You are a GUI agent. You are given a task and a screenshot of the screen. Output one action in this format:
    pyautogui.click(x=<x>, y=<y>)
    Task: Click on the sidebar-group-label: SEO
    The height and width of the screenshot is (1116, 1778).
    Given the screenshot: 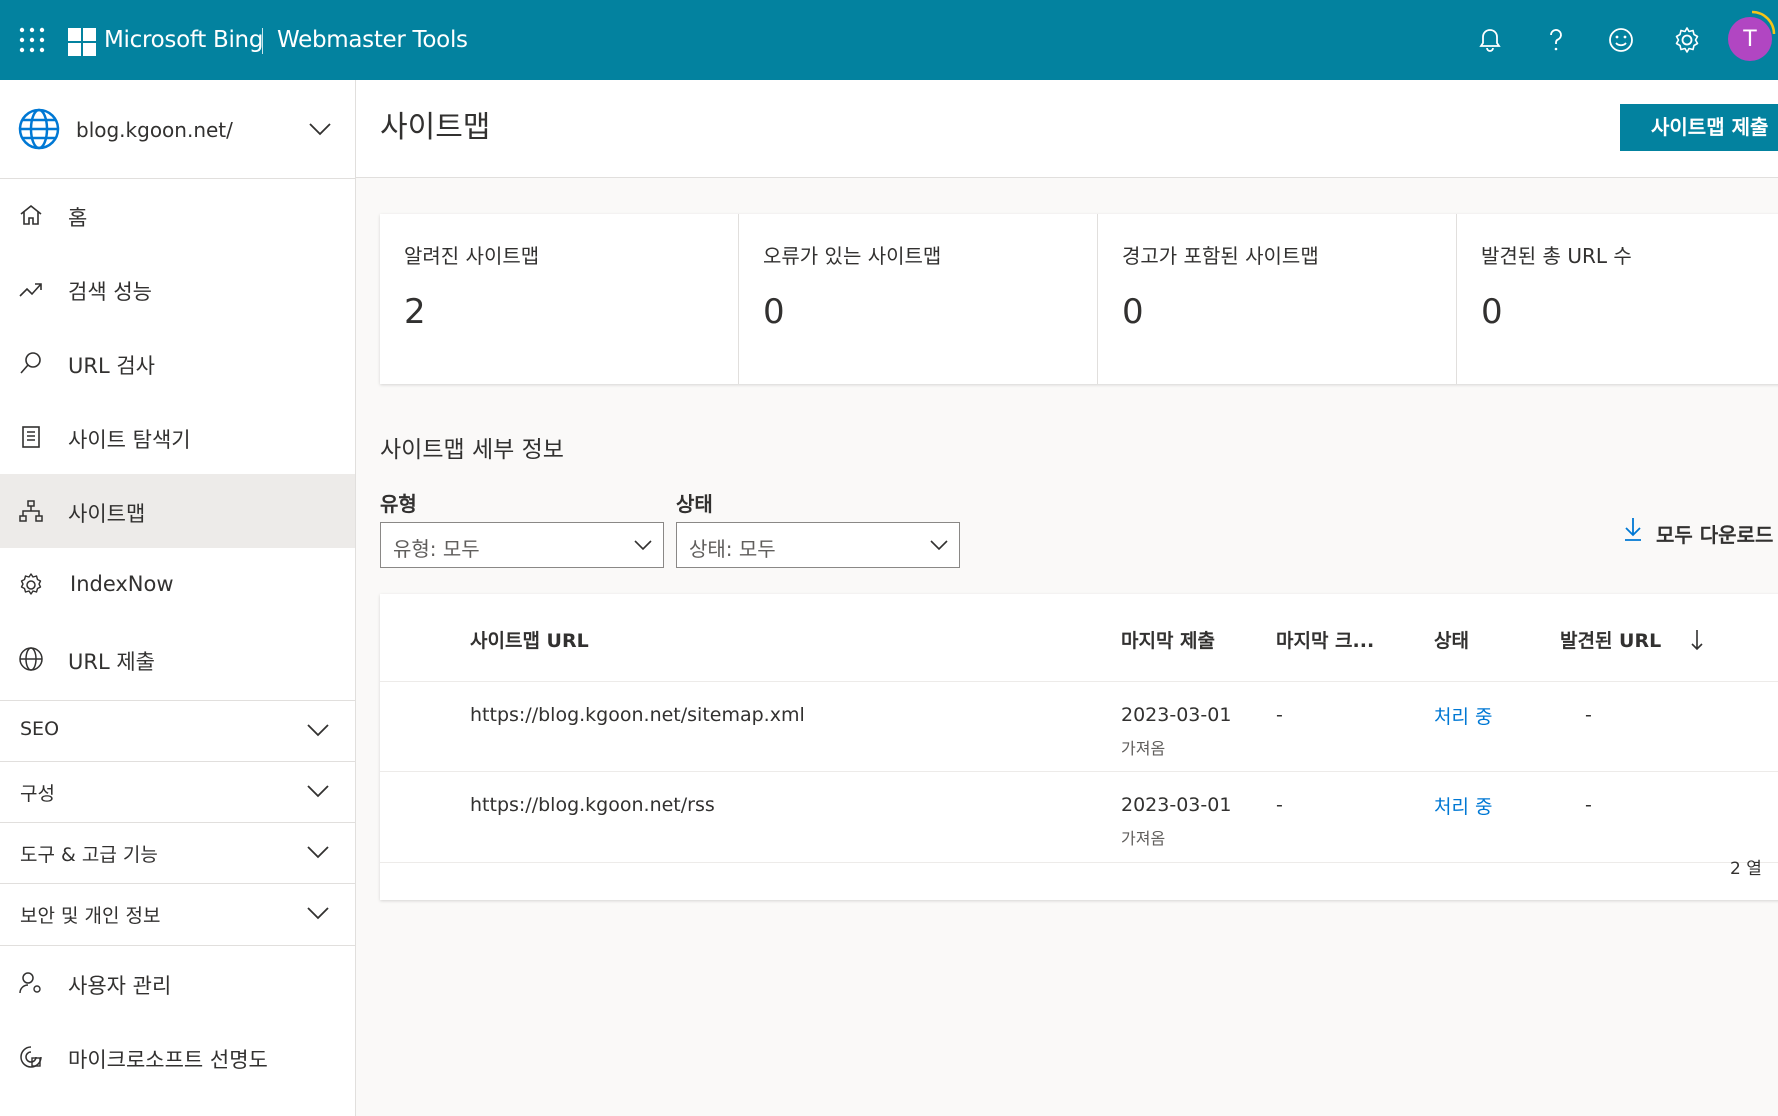 What is the action you would take?
    pyautogui.click(x=40, y=729)
    